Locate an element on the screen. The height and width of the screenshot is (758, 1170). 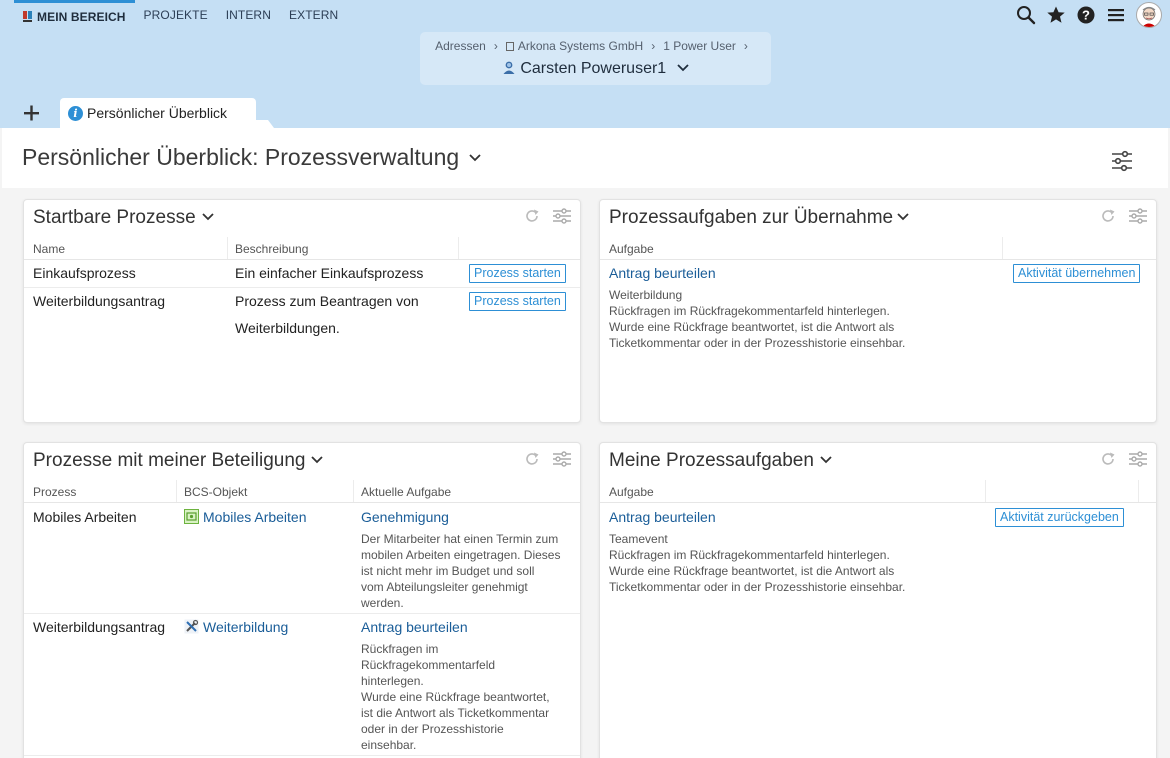
task-description-line: werden. is located at coordinates (382, 603).